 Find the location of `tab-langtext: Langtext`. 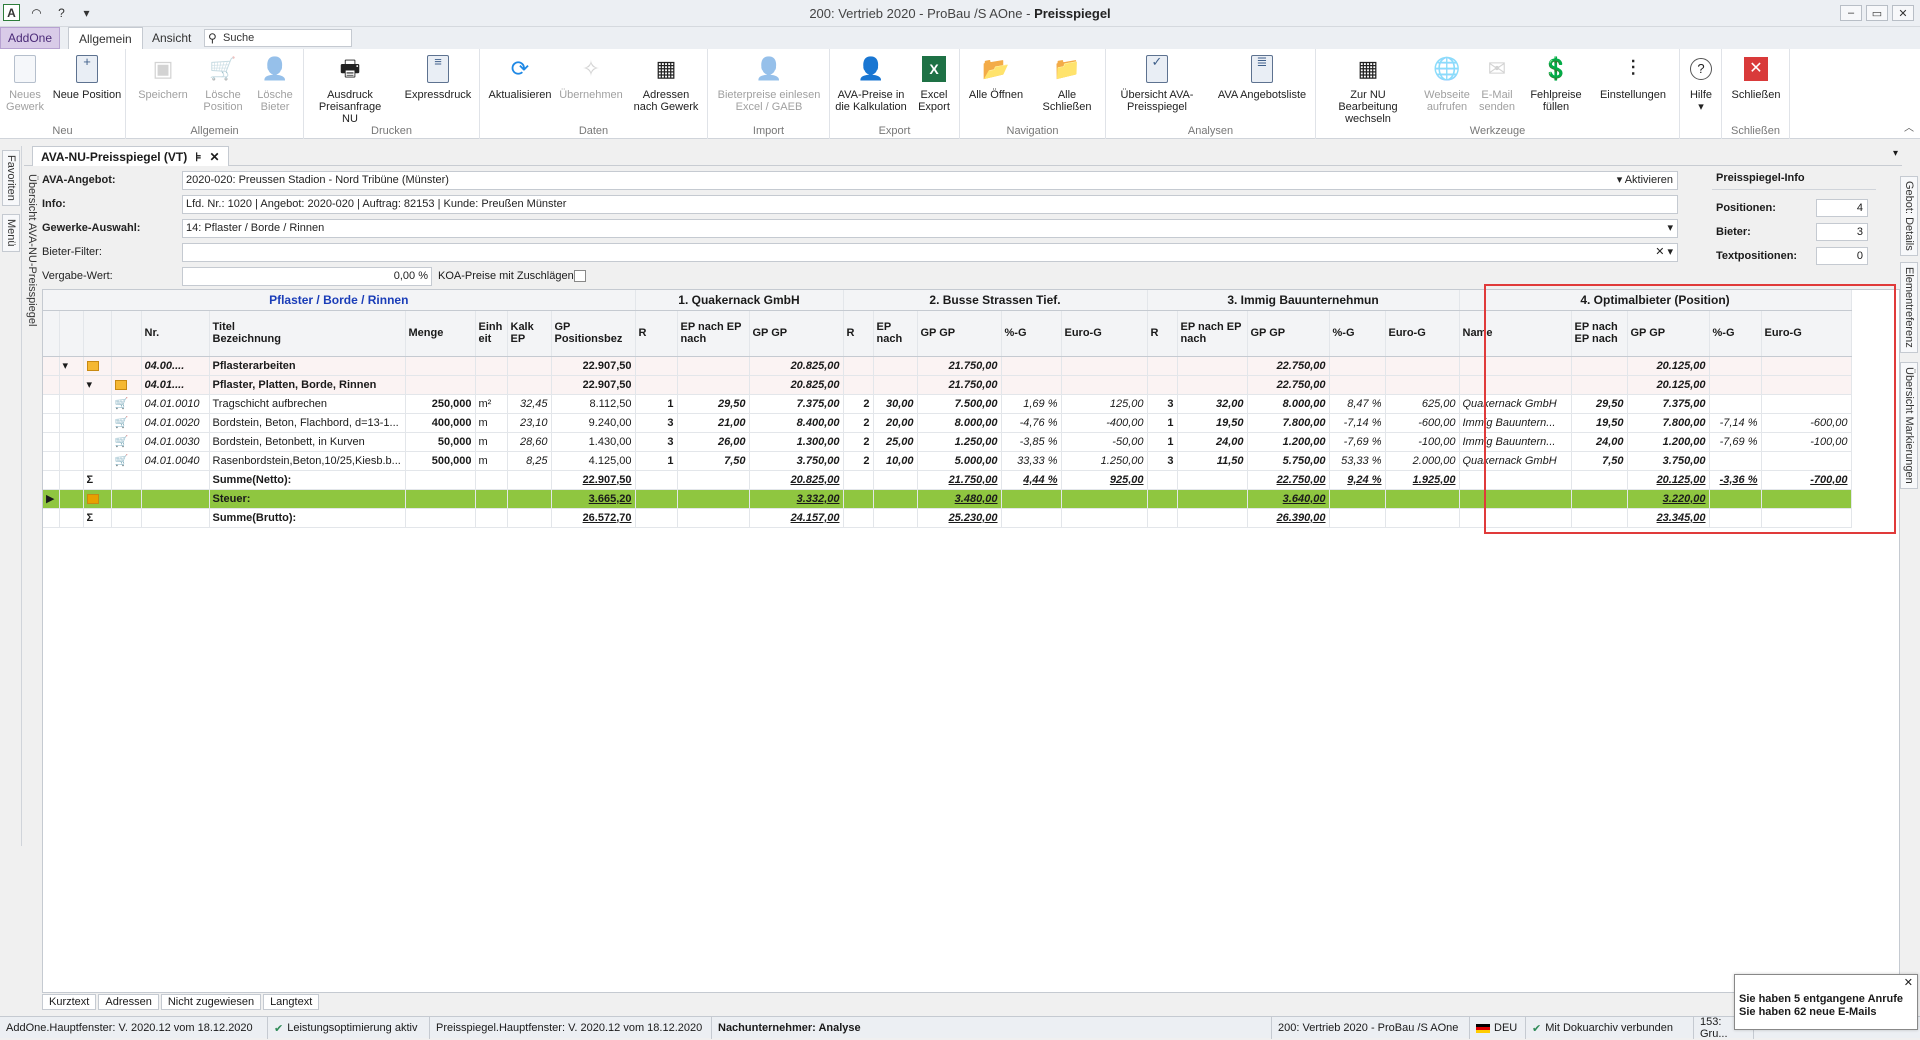

tab-langtext: Langtext is located at coordinates (291, 1002).